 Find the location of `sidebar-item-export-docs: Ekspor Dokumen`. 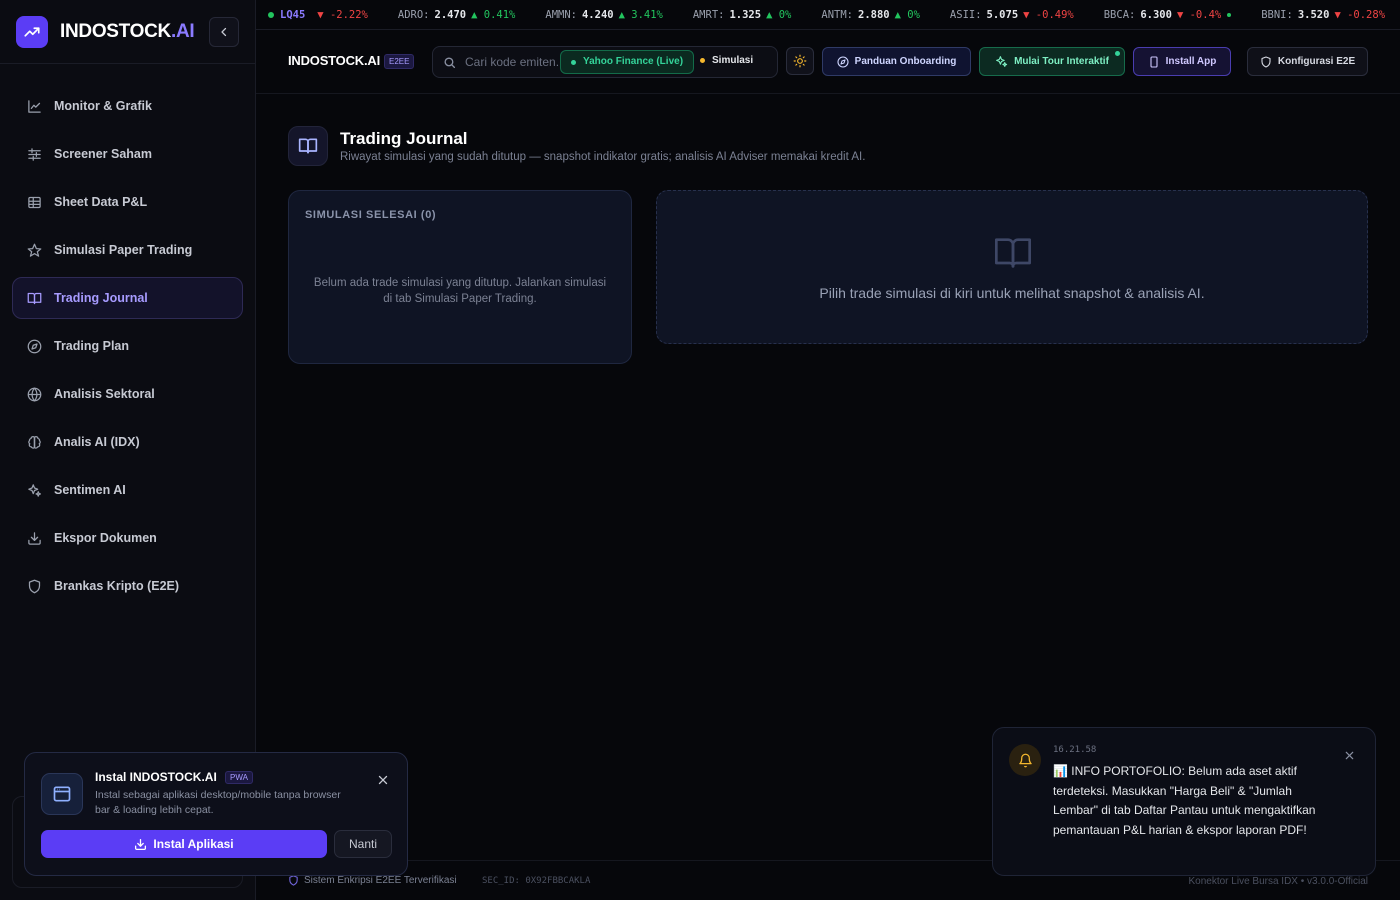

sidebar-item-export-docs: Ekspor Dokumen is located at coordinates (127, 538).